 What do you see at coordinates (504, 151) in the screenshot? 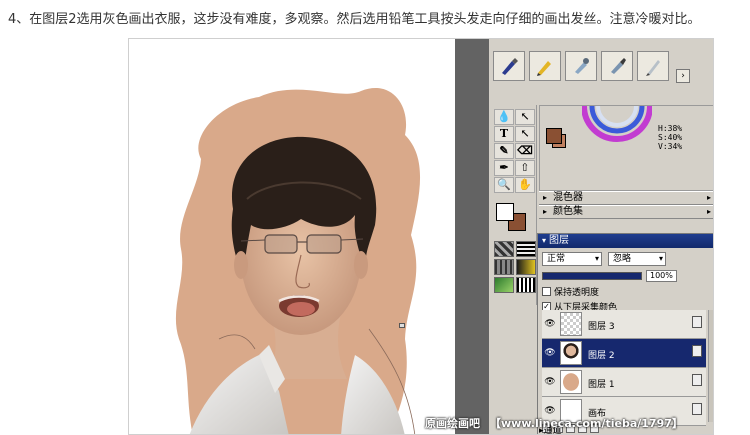
I see `brush-icon: ✎` at bounding box center [504, 151].